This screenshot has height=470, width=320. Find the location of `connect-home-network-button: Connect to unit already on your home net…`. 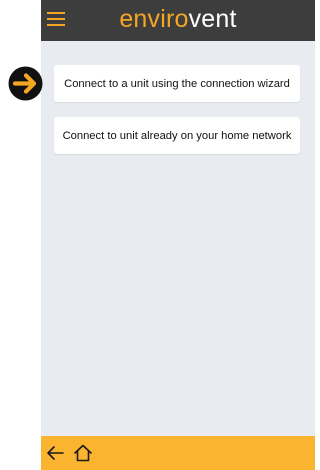

connect-home-network-button: Connect to unit already on your home net… is located at coordinates (177, 135).